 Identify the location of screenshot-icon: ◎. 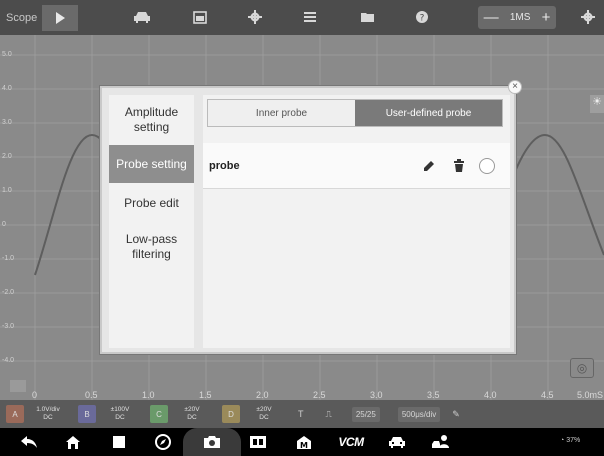
(582, 368).